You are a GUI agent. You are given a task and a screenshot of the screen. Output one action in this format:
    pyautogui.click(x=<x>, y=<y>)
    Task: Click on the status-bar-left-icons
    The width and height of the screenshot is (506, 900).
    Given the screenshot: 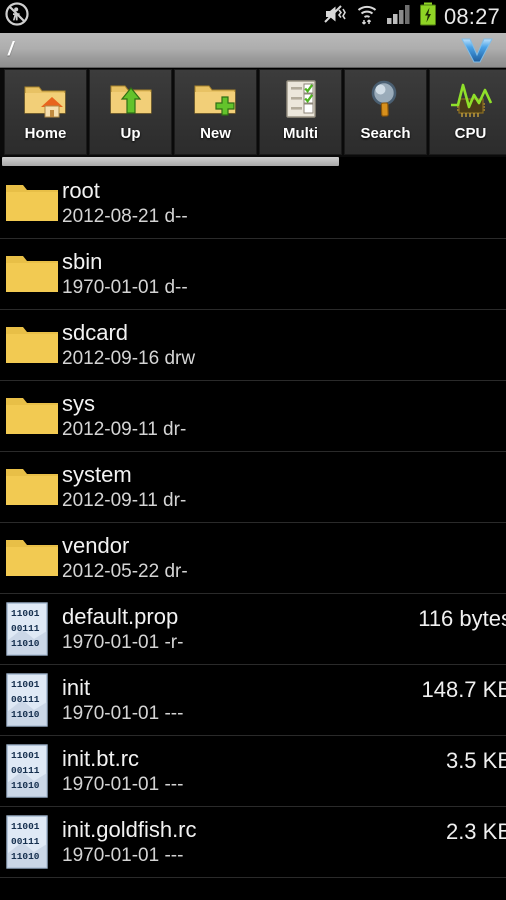 What is the action you would take?
    pyautogui.click(x=15, y=16)
    